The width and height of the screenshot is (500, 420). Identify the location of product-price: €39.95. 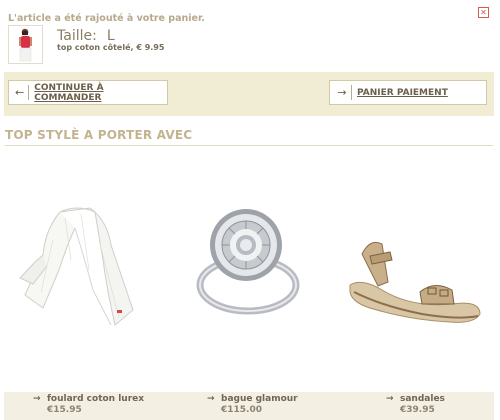
(417, 410).